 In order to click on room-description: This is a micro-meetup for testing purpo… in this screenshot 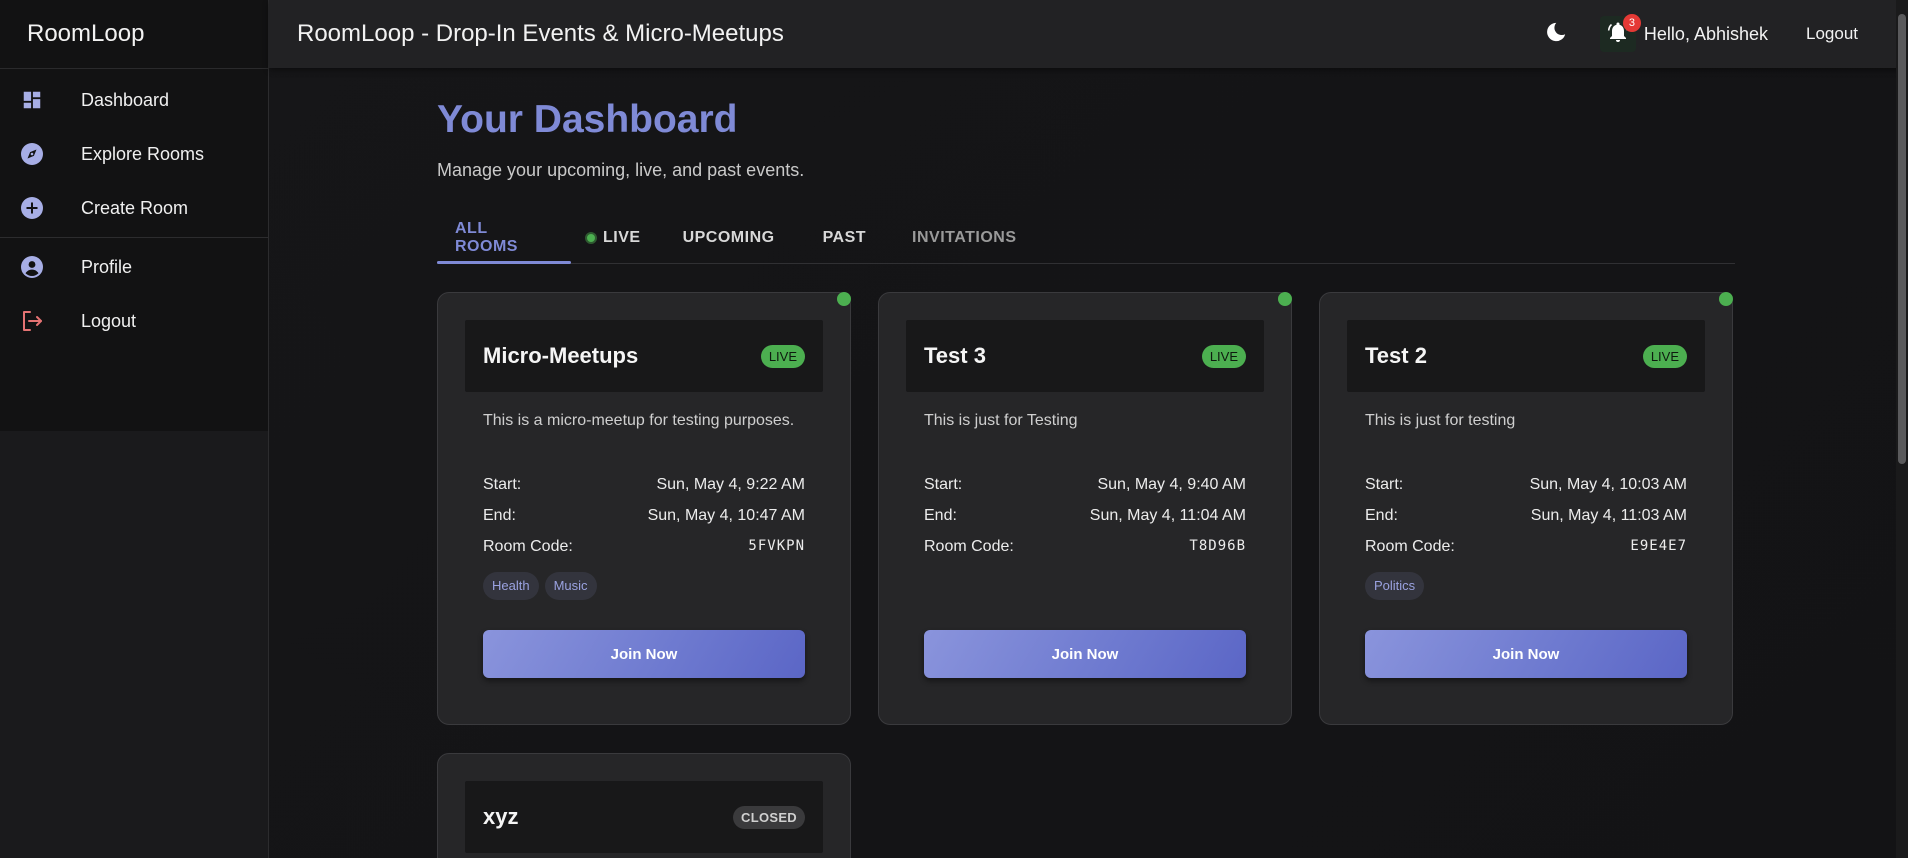, I will do `click(639, 420)`.